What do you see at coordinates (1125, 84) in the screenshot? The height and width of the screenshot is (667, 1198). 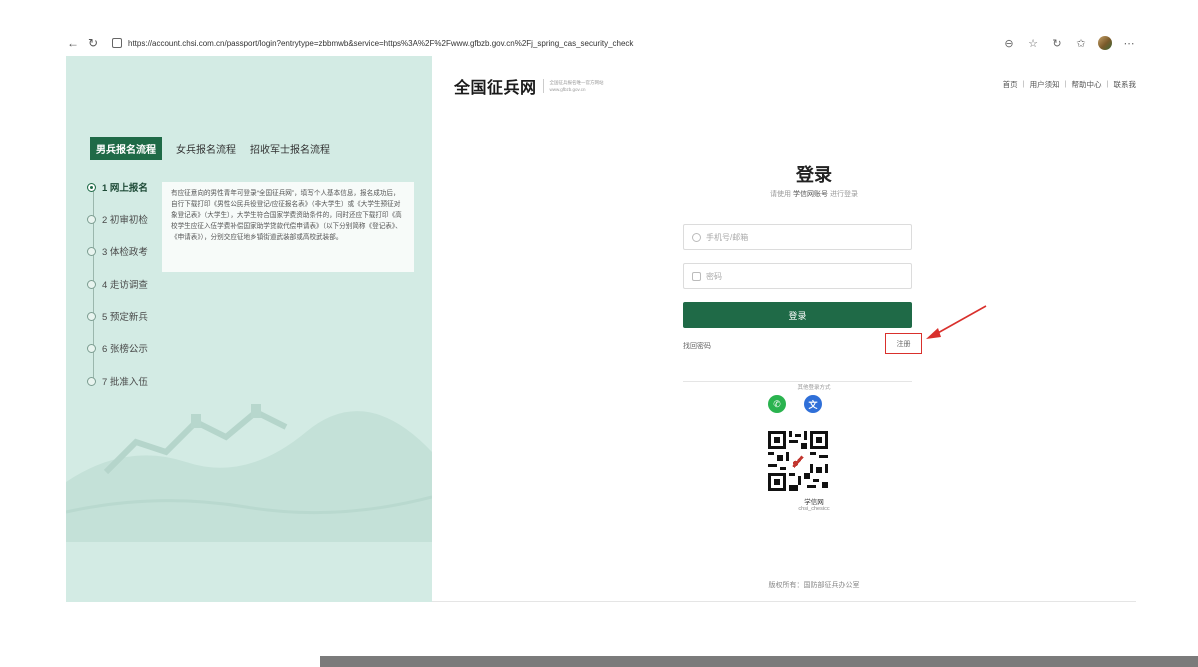 I see `nav-contact: 联系我` at bounding box center [1125, 84].